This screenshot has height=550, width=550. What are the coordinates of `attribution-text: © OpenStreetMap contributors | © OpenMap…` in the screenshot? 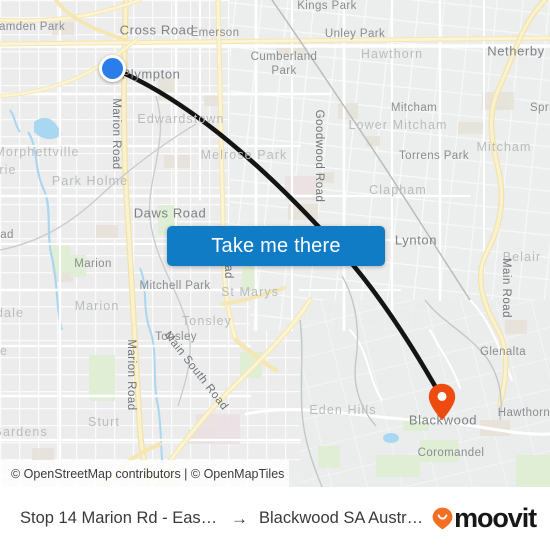 It's located at (148, 473).